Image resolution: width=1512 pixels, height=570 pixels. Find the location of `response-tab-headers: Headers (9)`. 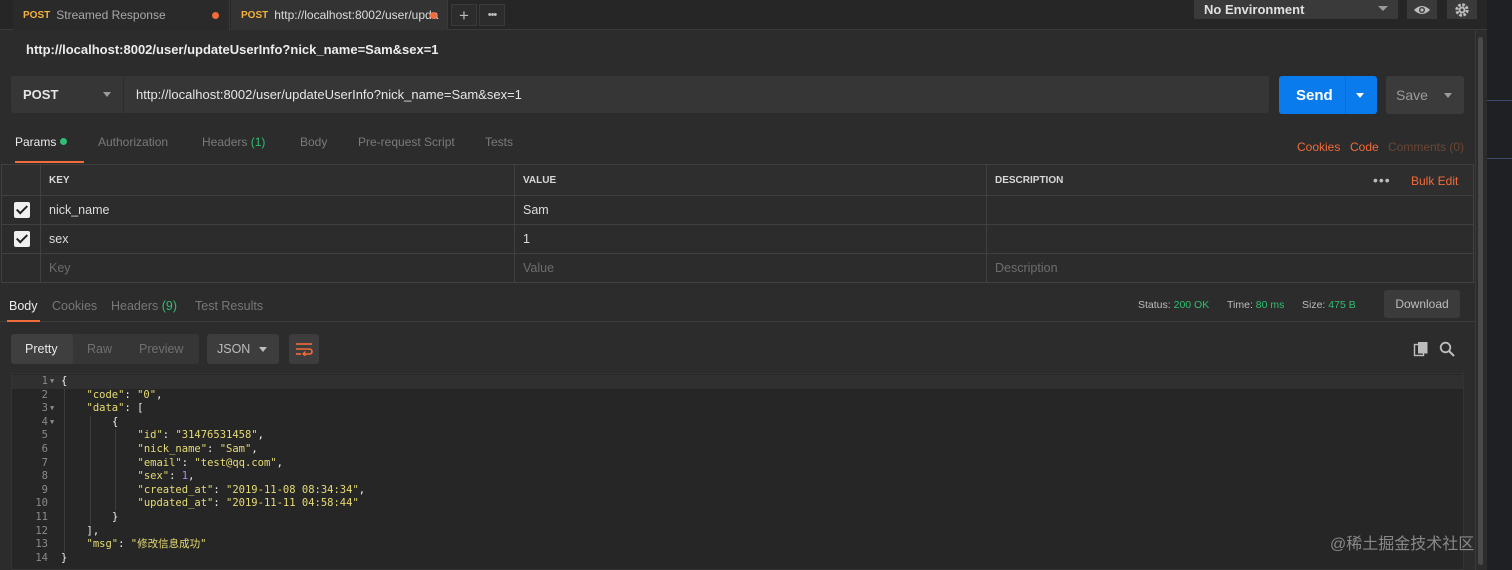

response-tab-headers: Headers (9) is located at coordinates (144, 306).